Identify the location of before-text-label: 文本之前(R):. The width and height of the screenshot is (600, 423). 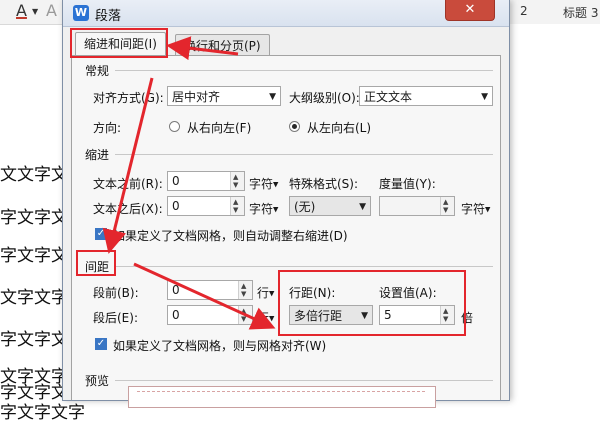
(128, 184).